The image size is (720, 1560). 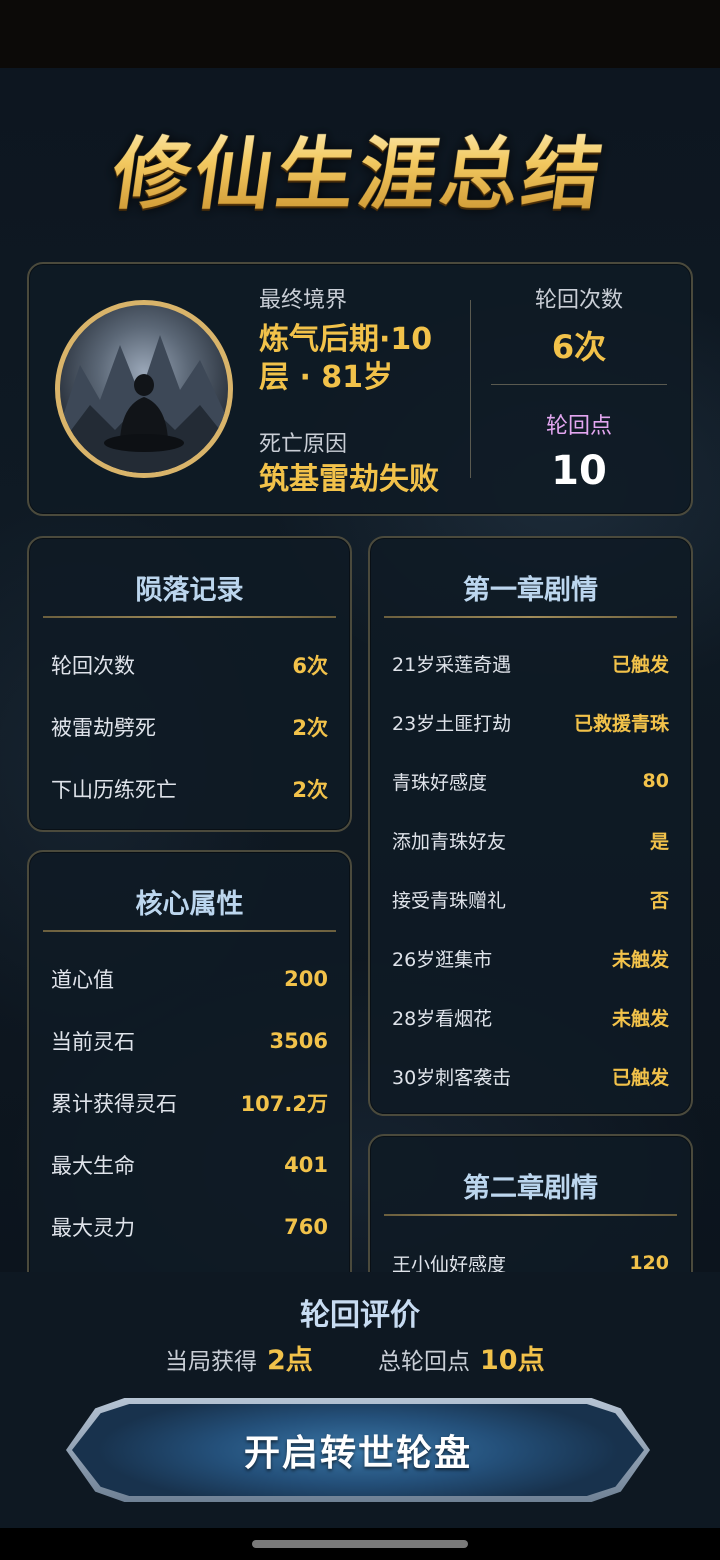 I want to click on row-label: 轮回次数, so click(x=93, y=666).